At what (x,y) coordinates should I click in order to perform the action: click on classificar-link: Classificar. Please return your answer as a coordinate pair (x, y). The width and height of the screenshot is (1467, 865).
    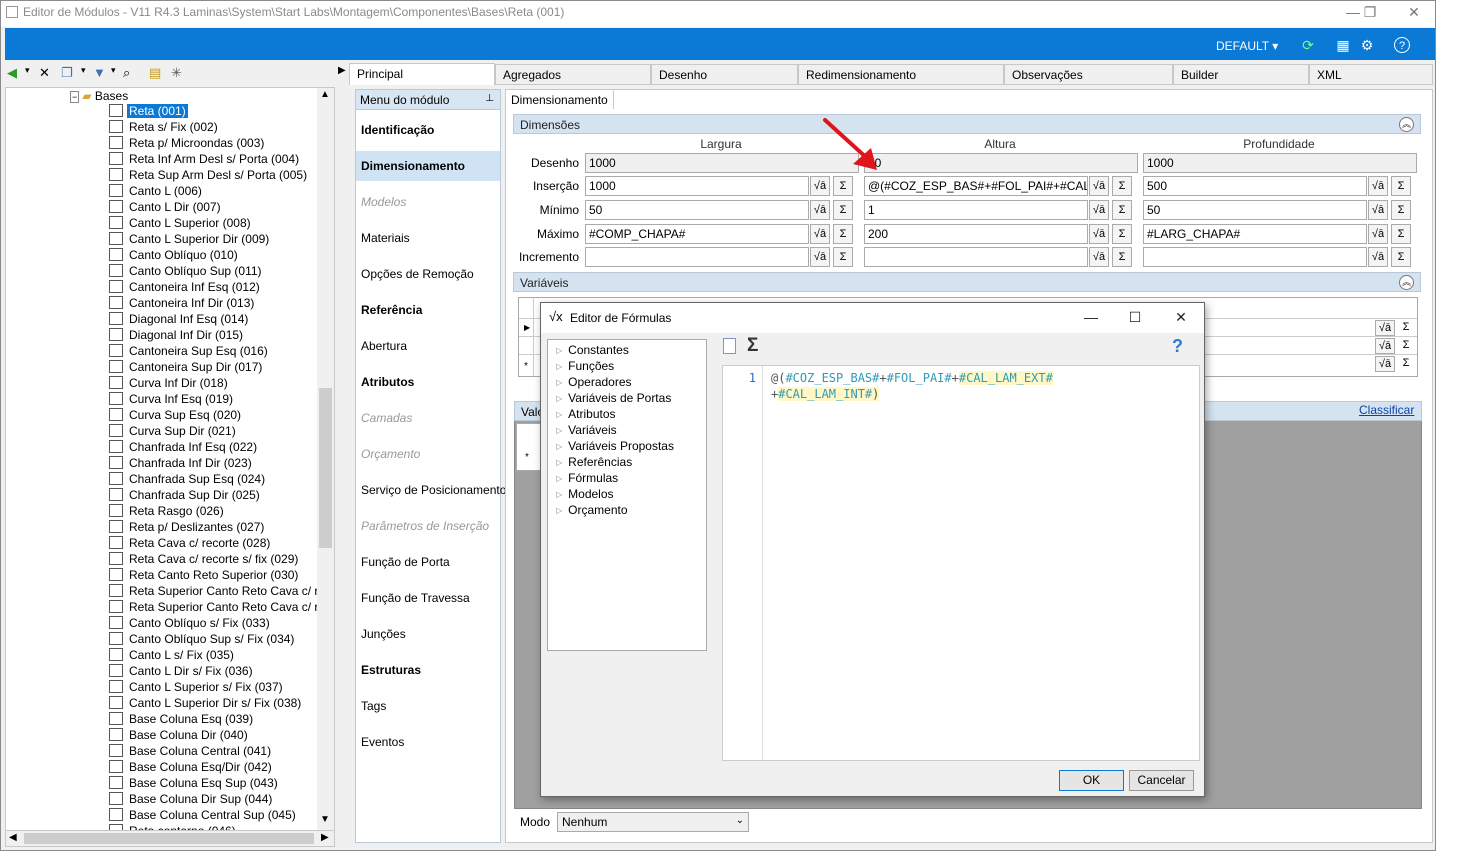
    Looking at the image, I should click on (1386, 410).